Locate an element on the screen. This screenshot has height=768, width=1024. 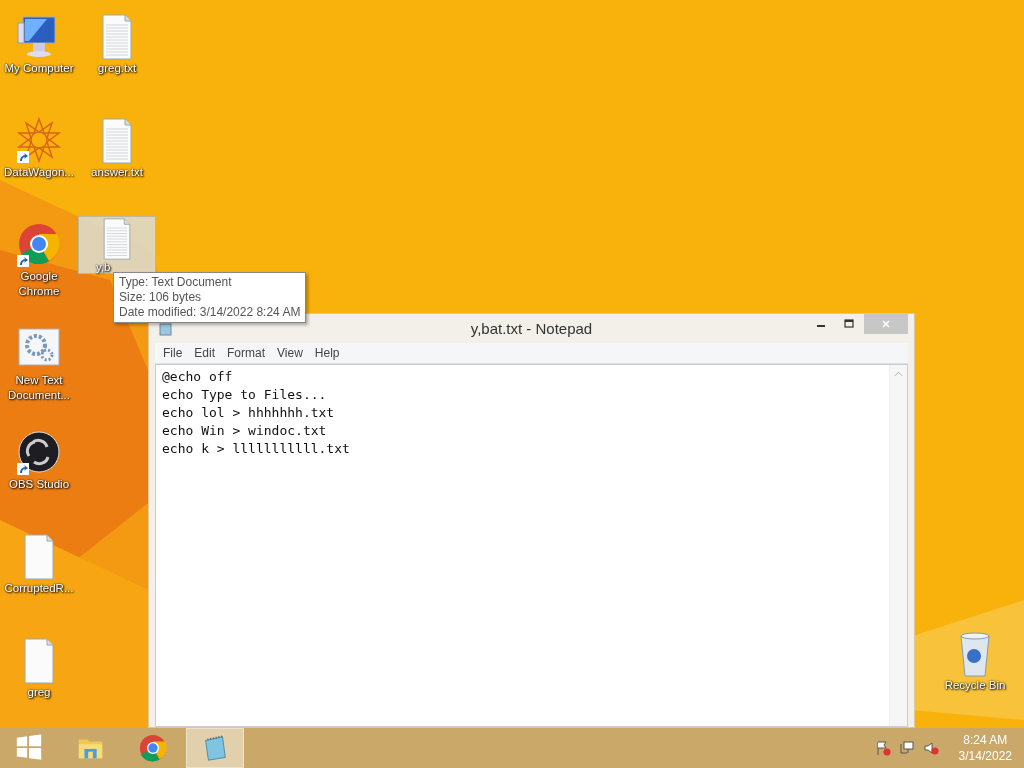
network-icon is located at coordinates (906, 748).